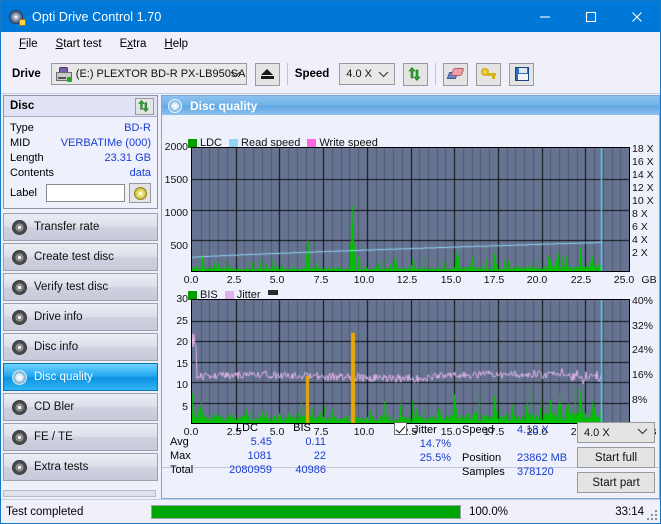  What do you see at coordinates (581, 280) in the screenshot?
I see `ldc-xtick-9: 22.5` at bounding box center [581, 280].